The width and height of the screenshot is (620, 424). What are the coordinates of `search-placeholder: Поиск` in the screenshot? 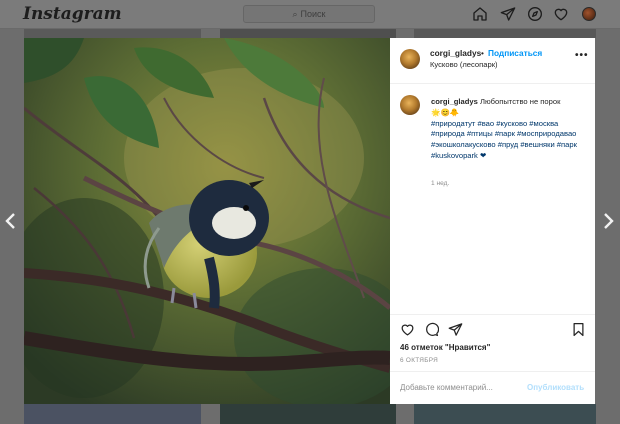 It's located at (313, 14).